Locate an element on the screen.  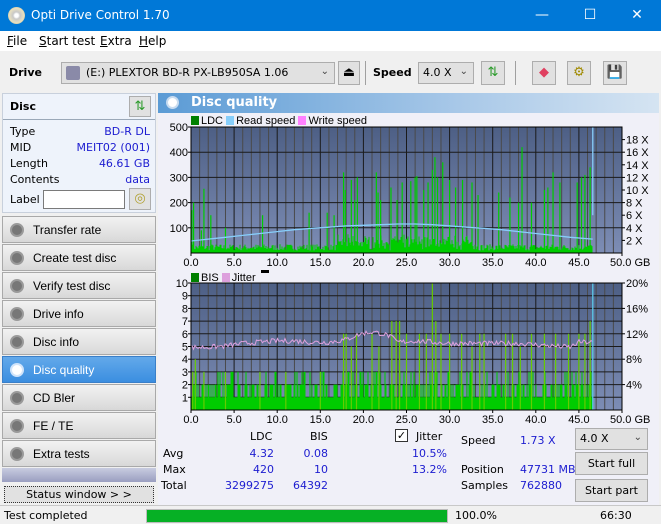
y-right-tick-label: 16% is located at coordinates (637, 309).